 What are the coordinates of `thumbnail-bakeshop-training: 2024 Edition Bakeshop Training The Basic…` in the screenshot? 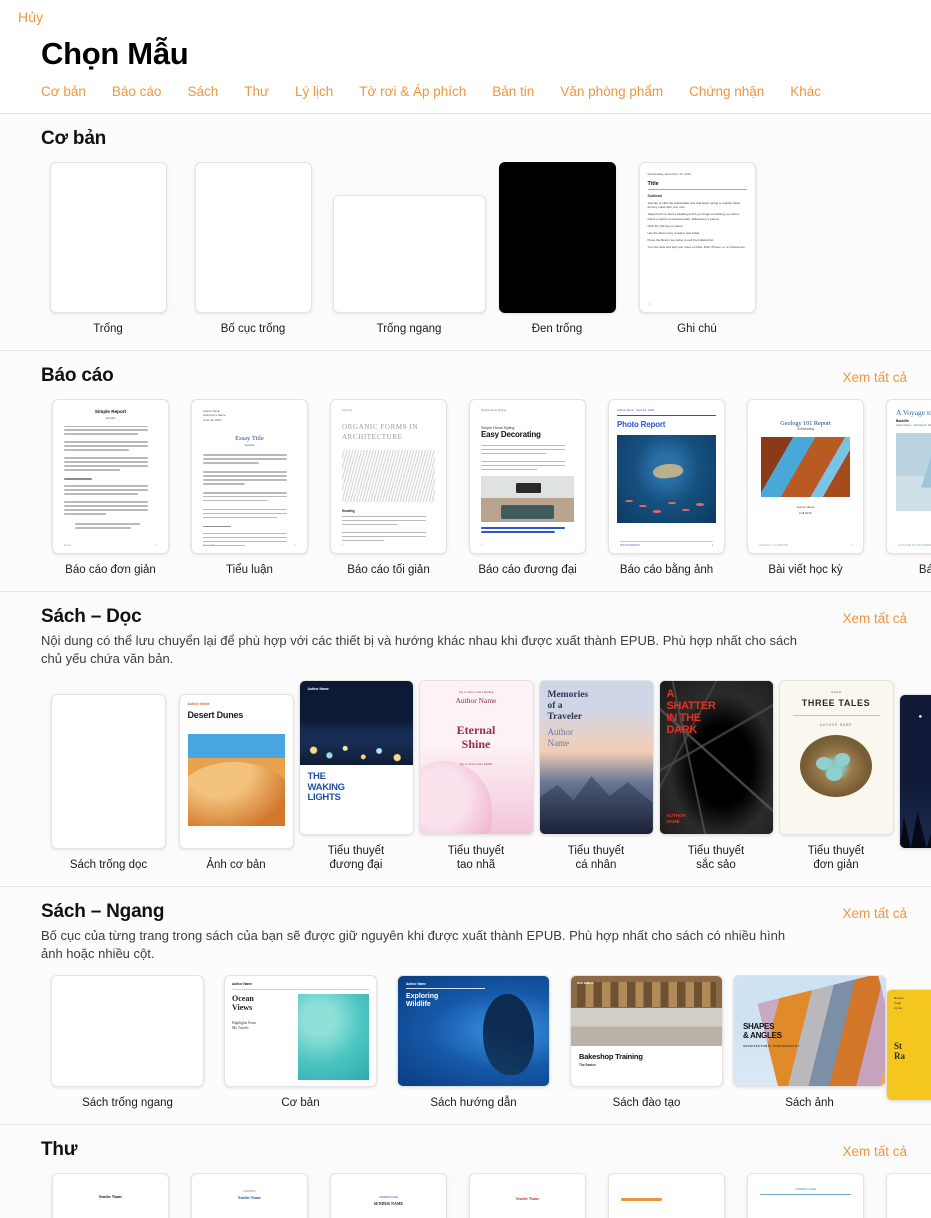 It's located at (646, 1031).